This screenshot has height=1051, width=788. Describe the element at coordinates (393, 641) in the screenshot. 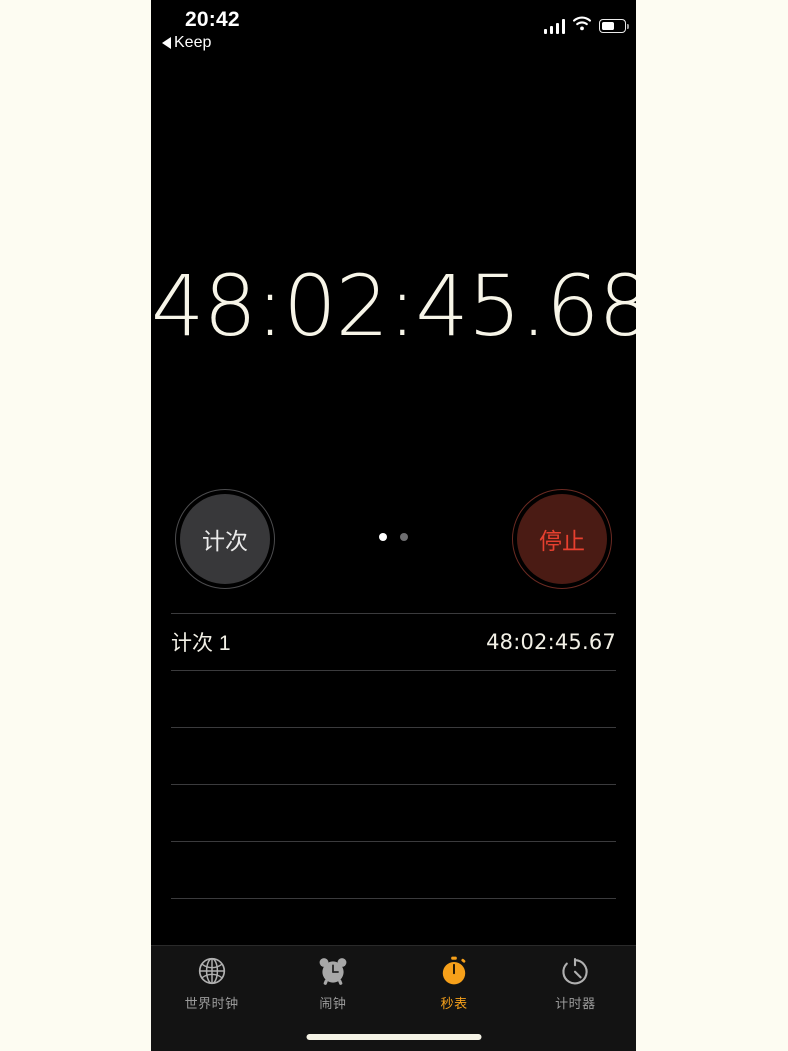

I see `table-row: 计次 1 48:02:45.67` at that location.